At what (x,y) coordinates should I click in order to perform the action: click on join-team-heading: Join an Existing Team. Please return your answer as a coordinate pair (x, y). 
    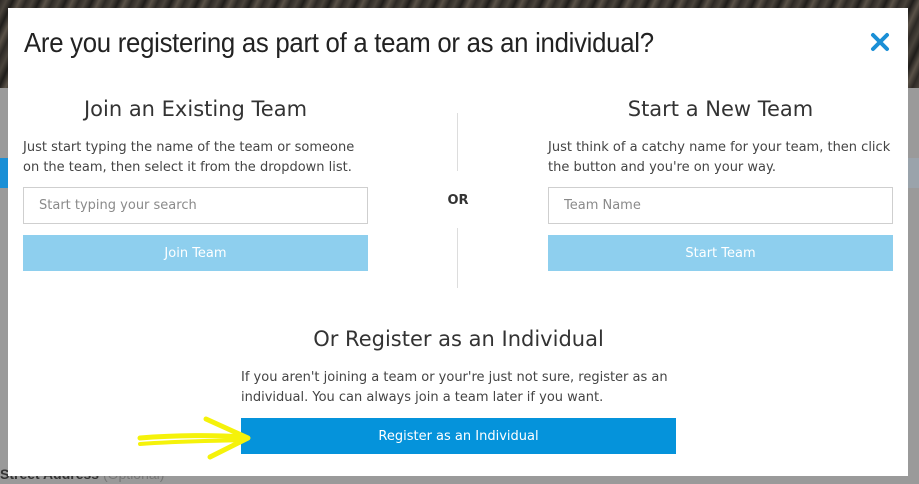
    Looking at the image, I should click on (195, 109).